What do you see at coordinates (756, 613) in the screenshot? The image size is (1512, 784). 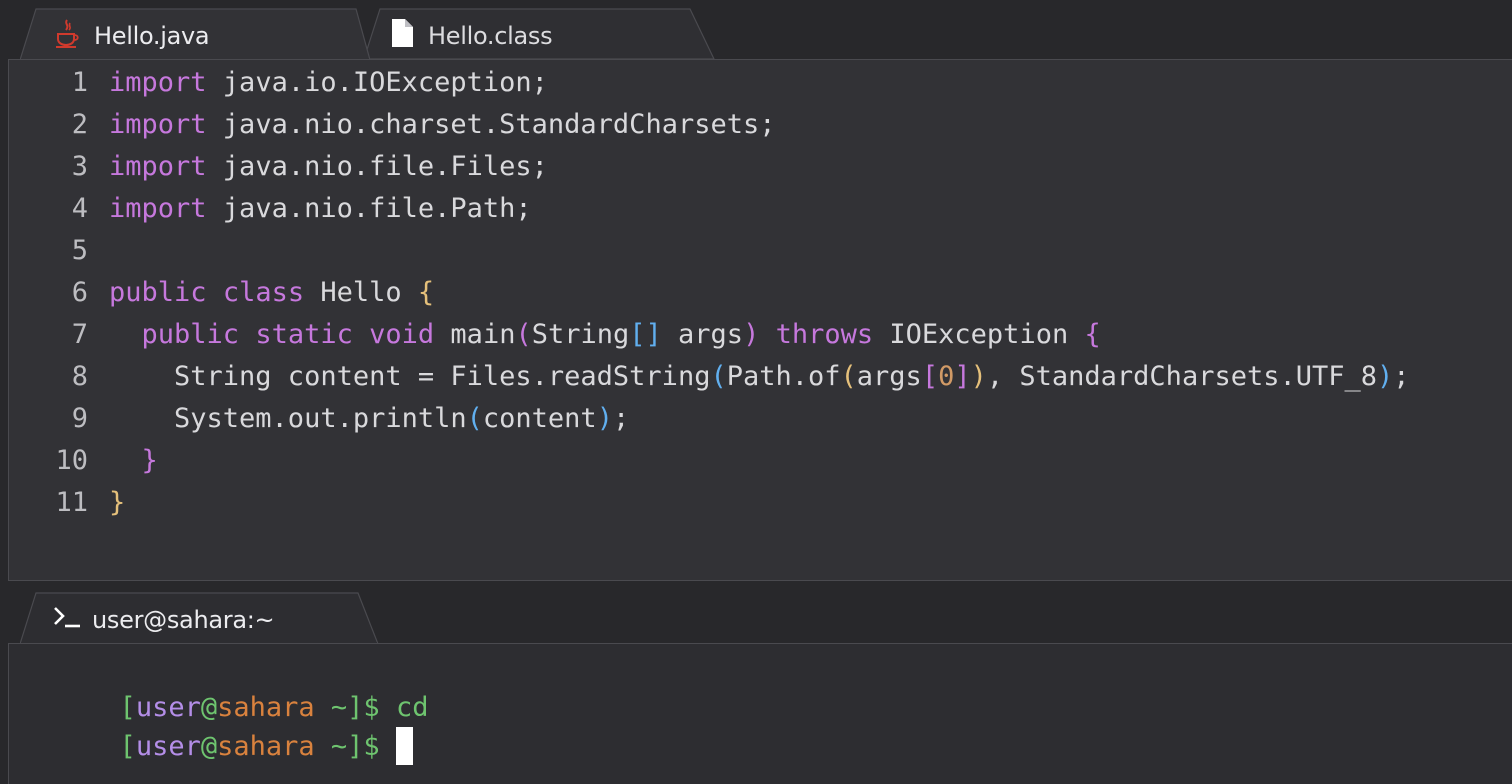 I see `terminal-tab-bar: user@sahara:~` at bounding box center [756, 613].